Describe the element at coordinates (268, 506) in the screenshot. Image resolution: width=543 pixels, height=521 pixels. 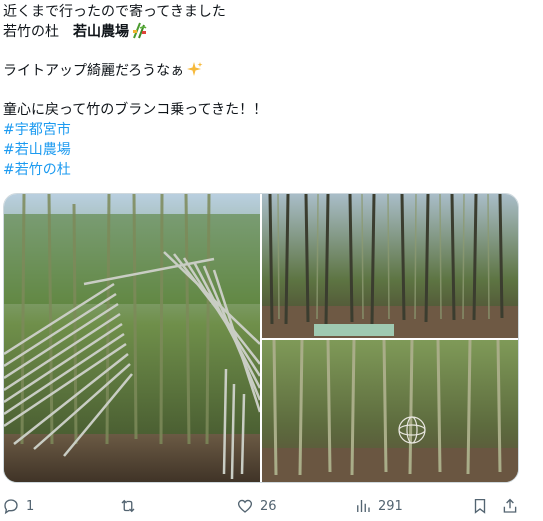
I see `like-count: 26` at that location.